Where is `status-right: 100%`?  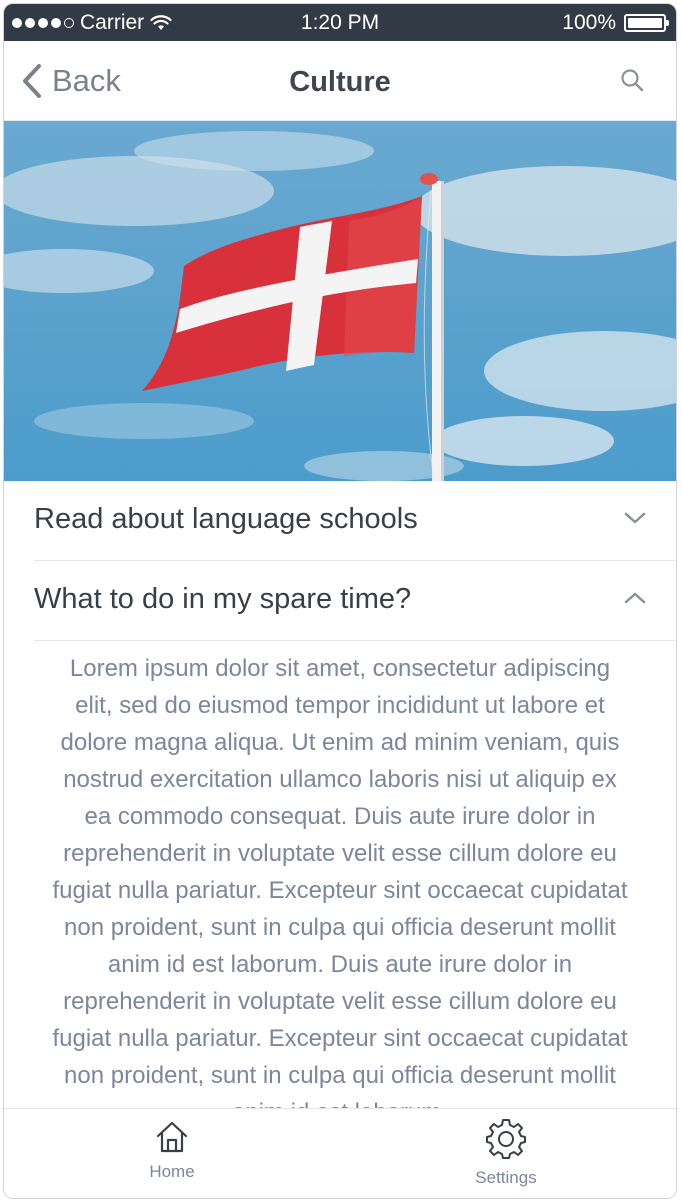
status-right: 100% is located at coordinates (615, 23).